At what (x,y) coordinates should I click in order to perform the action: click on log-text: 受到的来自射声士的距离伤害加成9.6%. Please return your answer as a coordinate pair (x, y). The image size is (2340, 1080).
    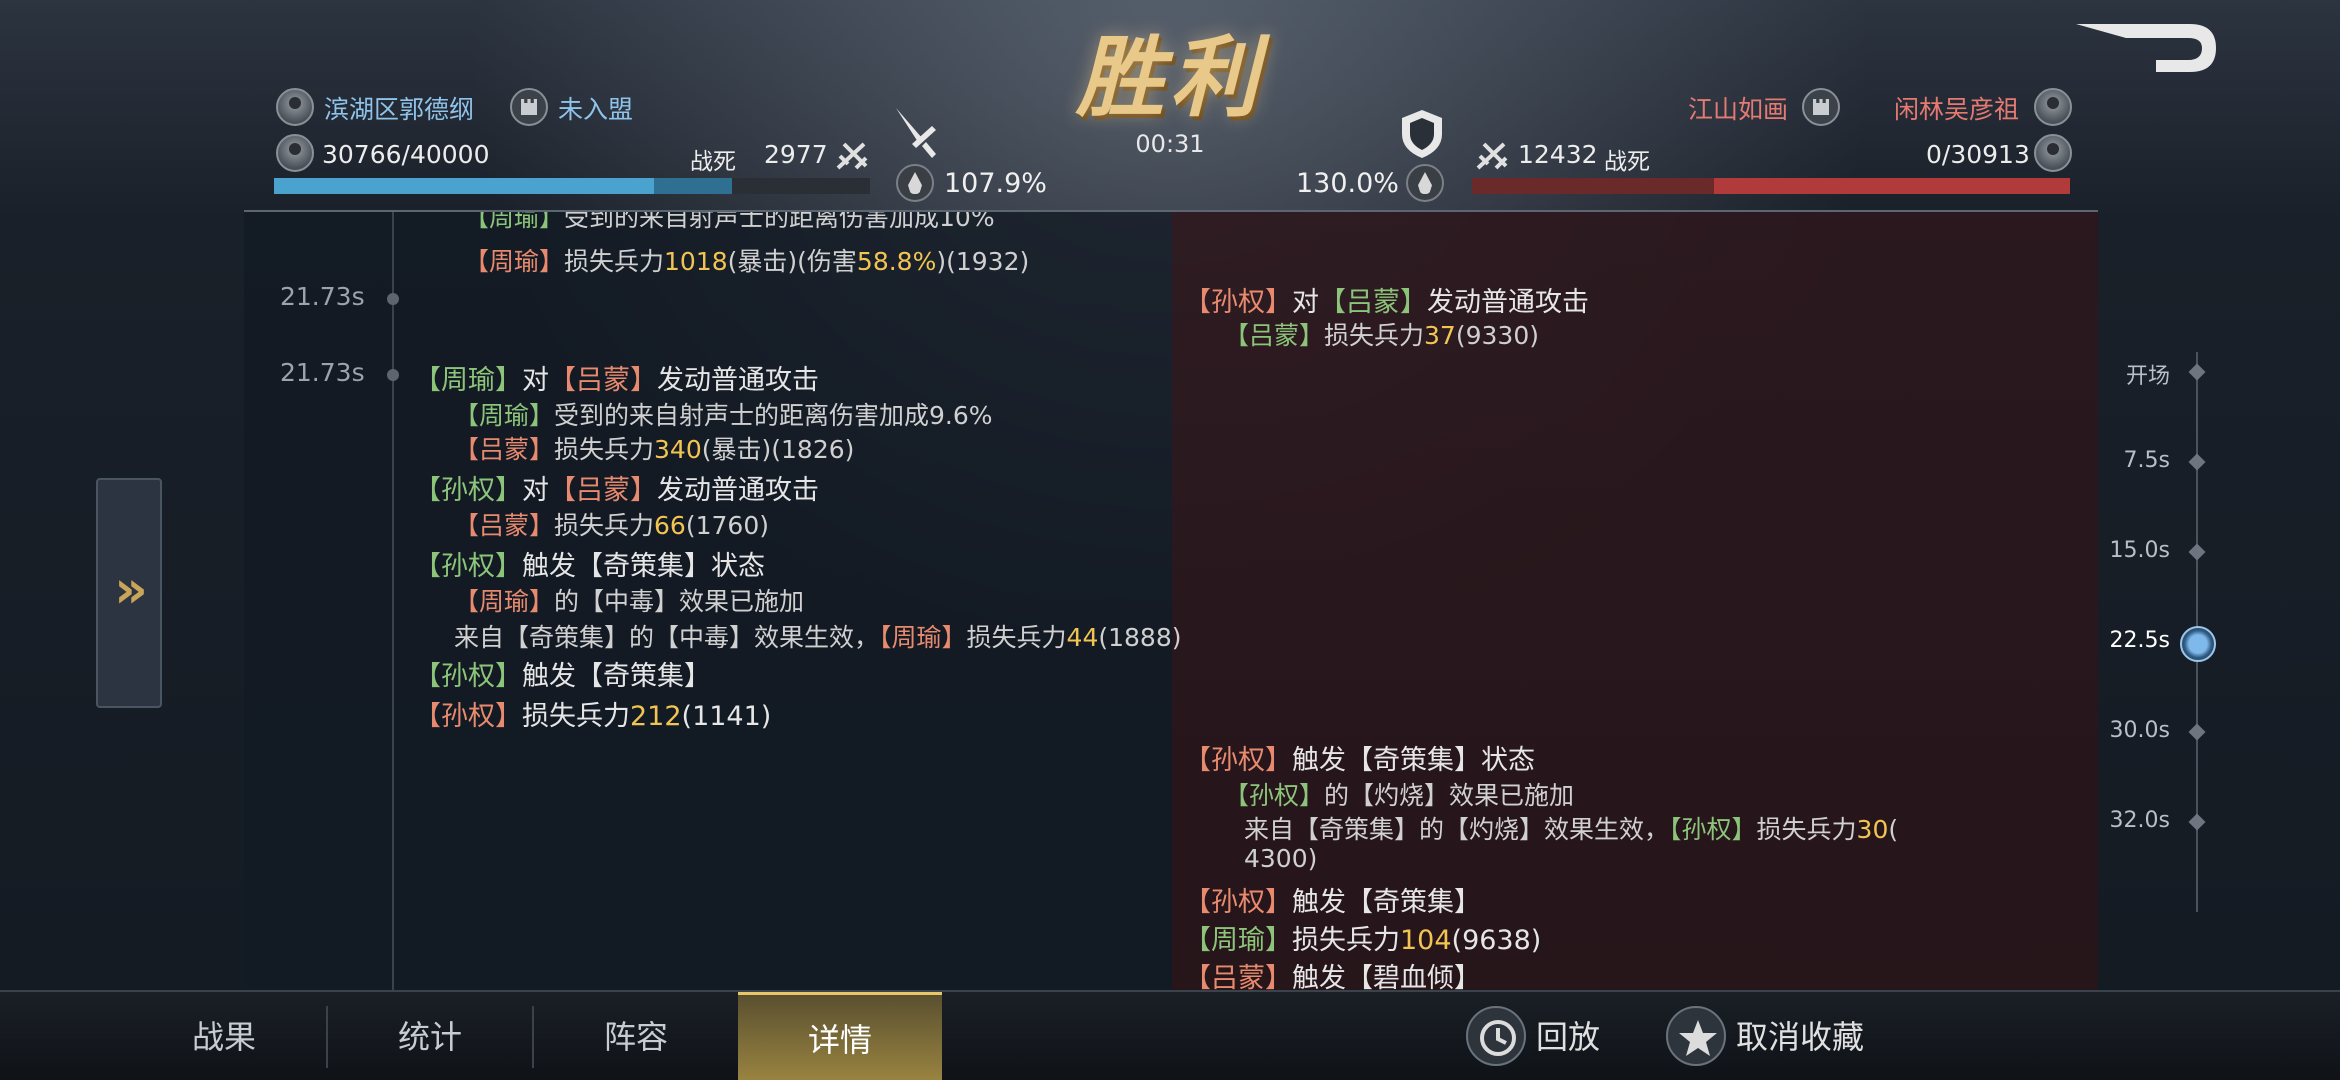
    Looking at the image, I should click on (773, 415).